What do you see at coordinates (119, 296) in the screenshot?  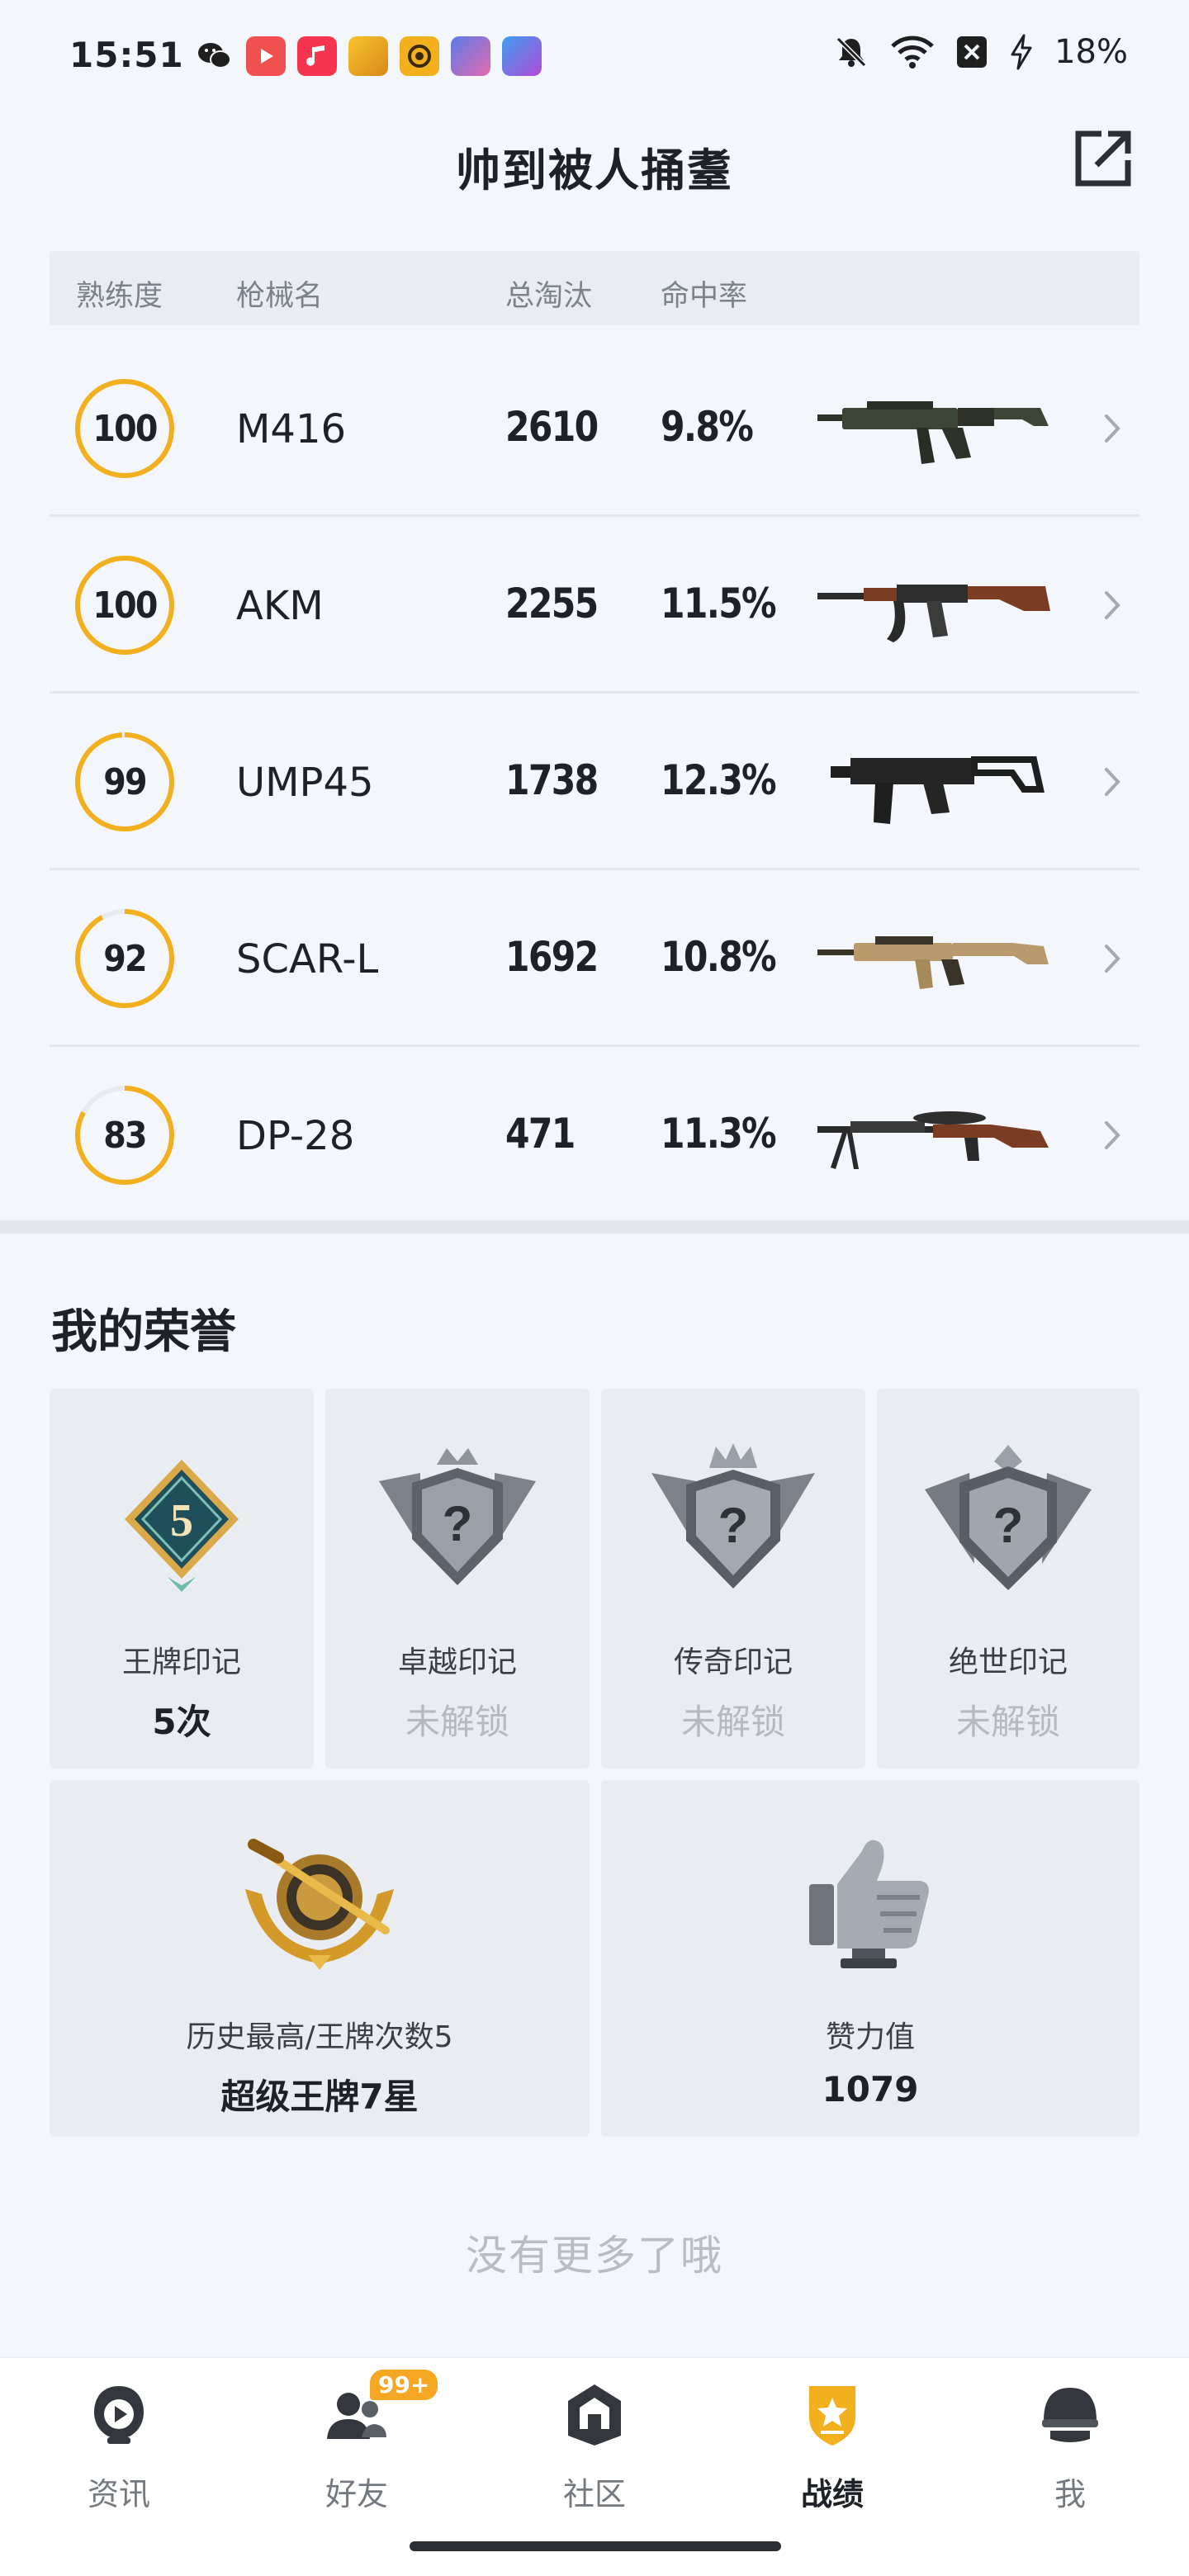 I see `column-proficiency: 熟练度` at bounding box center [119, 296].